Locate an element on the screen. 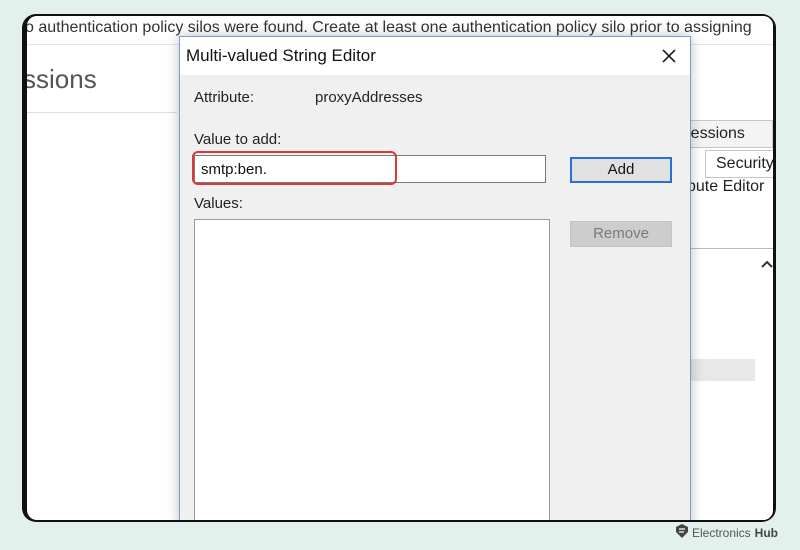 Image resolution: width=800 pixels, height=550 pixels. tab-sessions: Sessions is located at coordinates (730, 134).